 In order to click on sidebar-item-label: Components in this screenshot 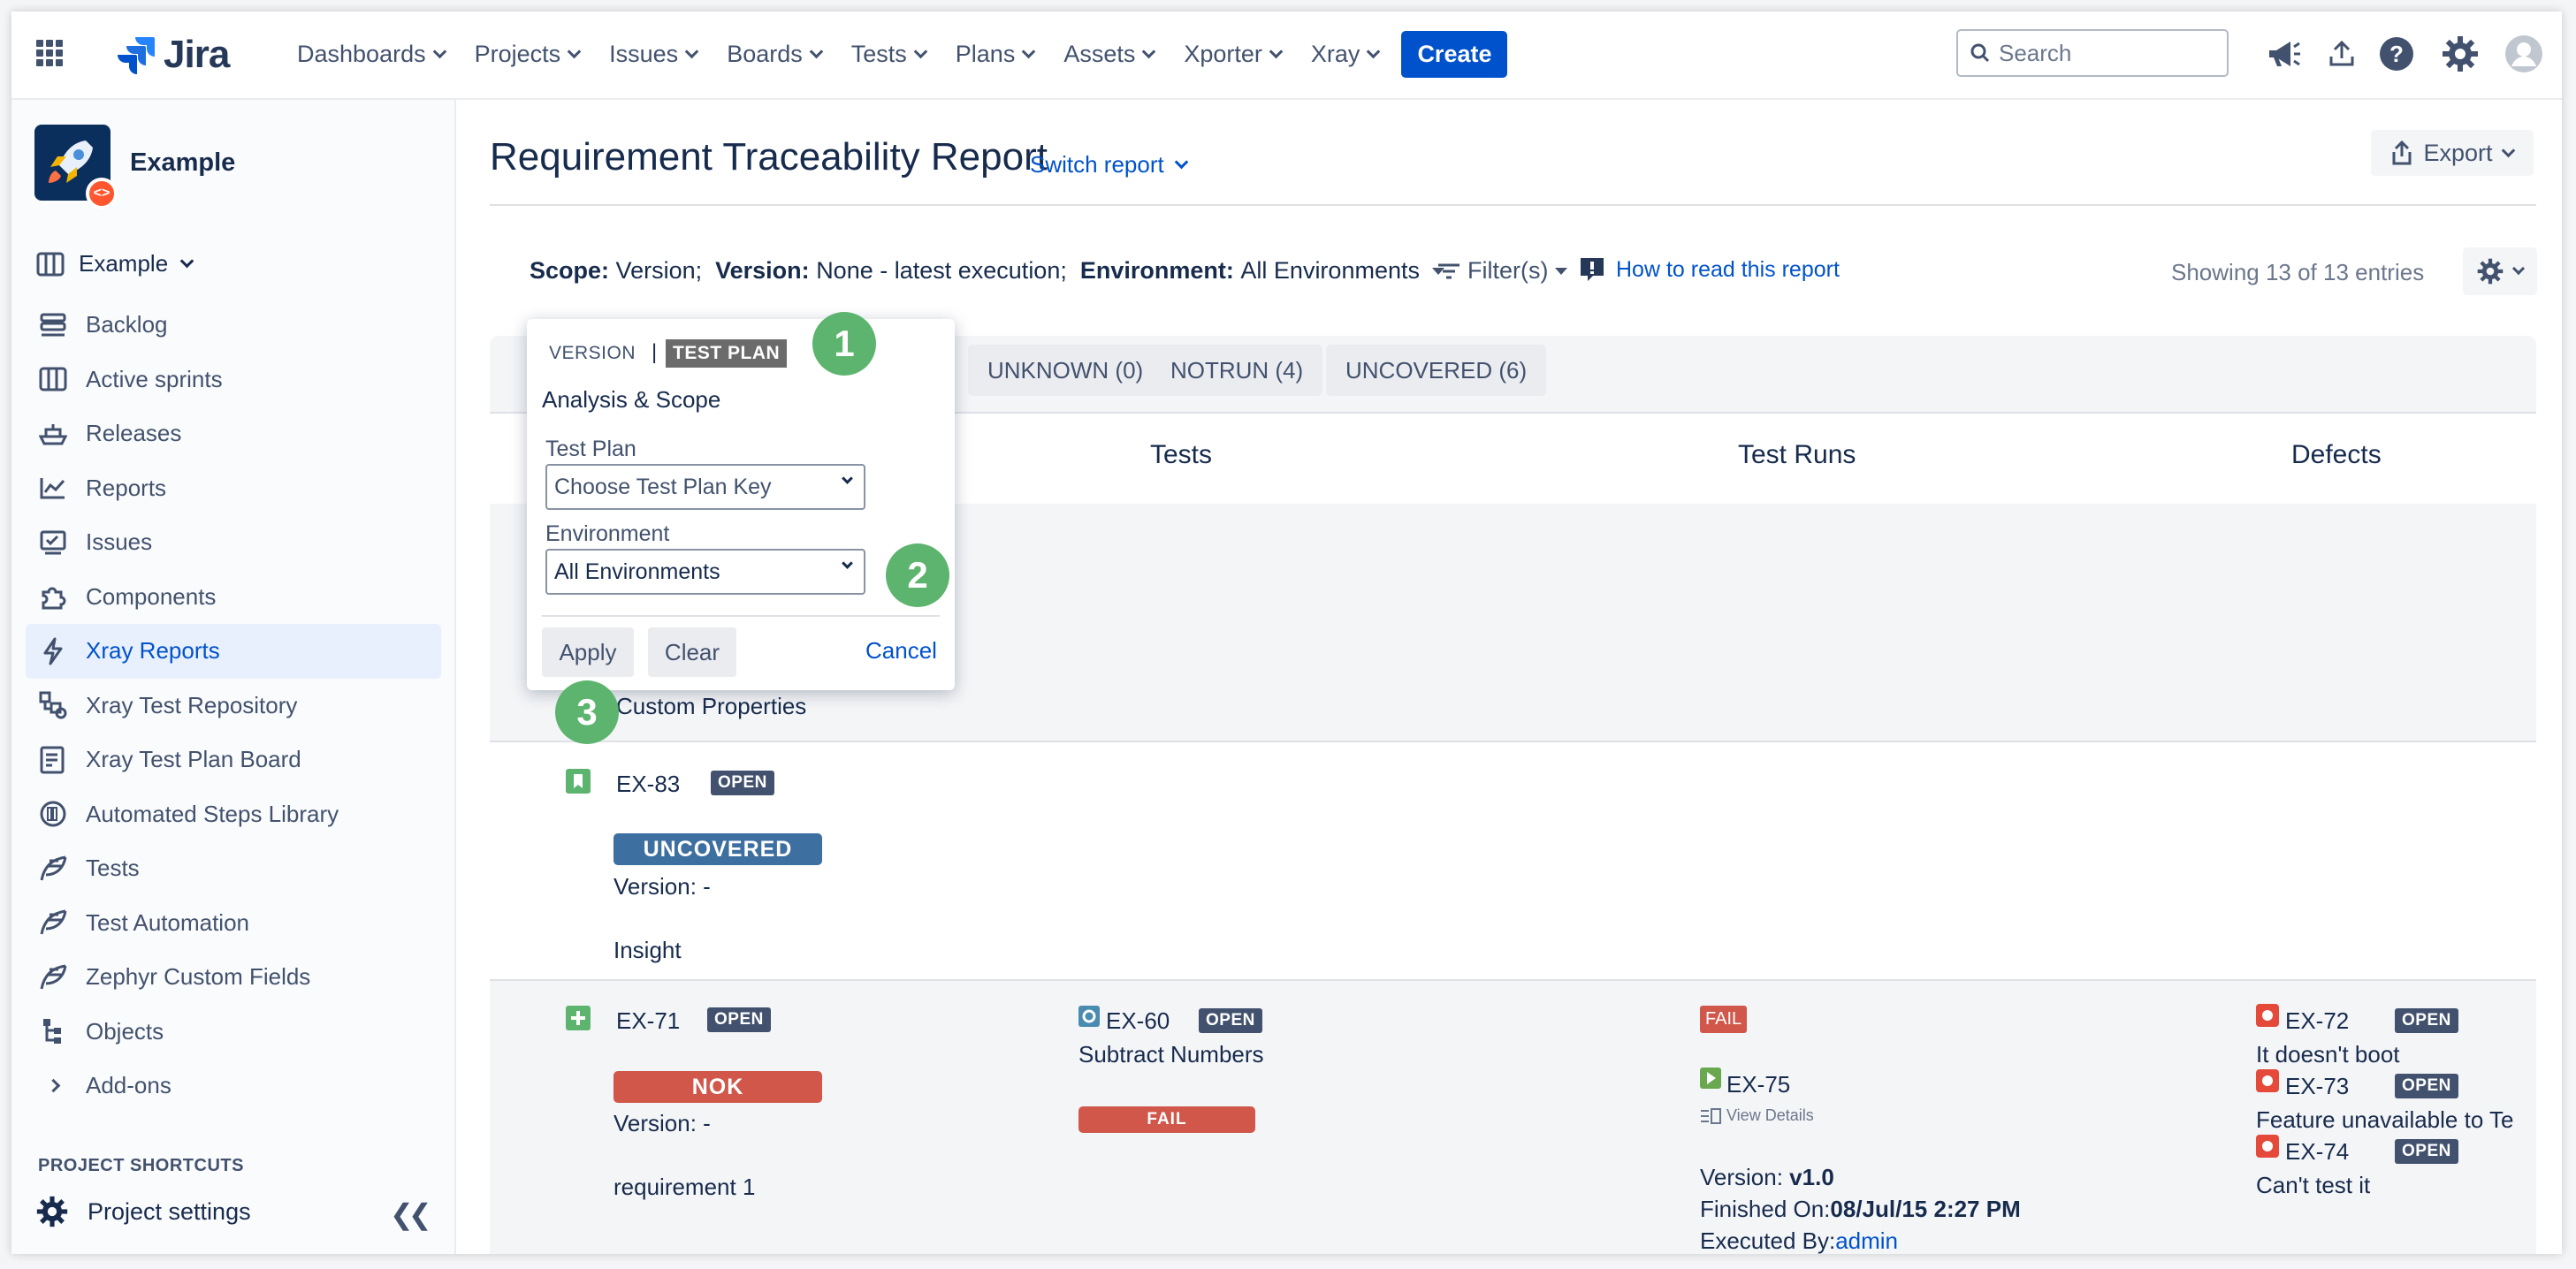, I will do `click(151, 596)`.